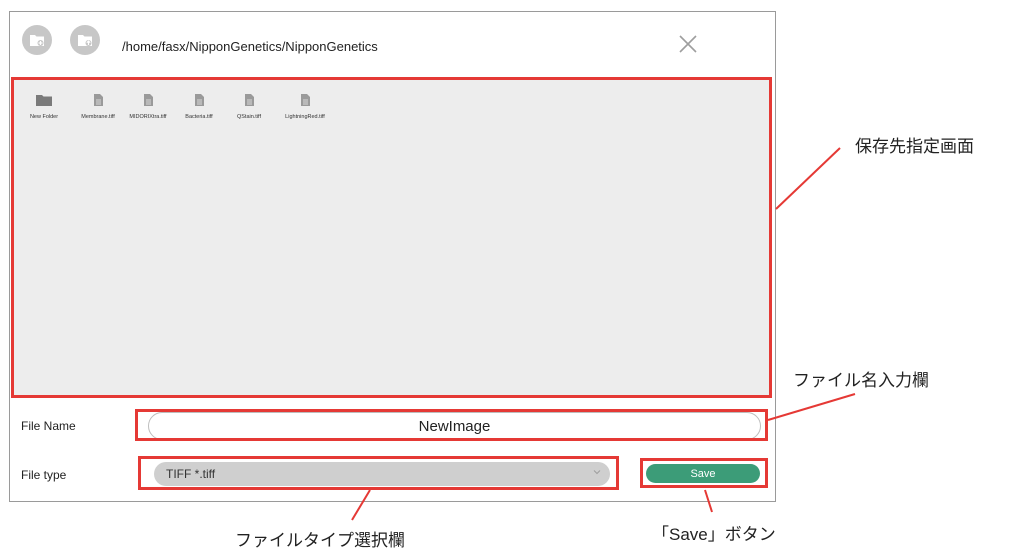  What do you see at coordinates (714, 534) in the screenshot?
I see `annotation-save: 「Save」ボタン` at bounding box center [714, 534].